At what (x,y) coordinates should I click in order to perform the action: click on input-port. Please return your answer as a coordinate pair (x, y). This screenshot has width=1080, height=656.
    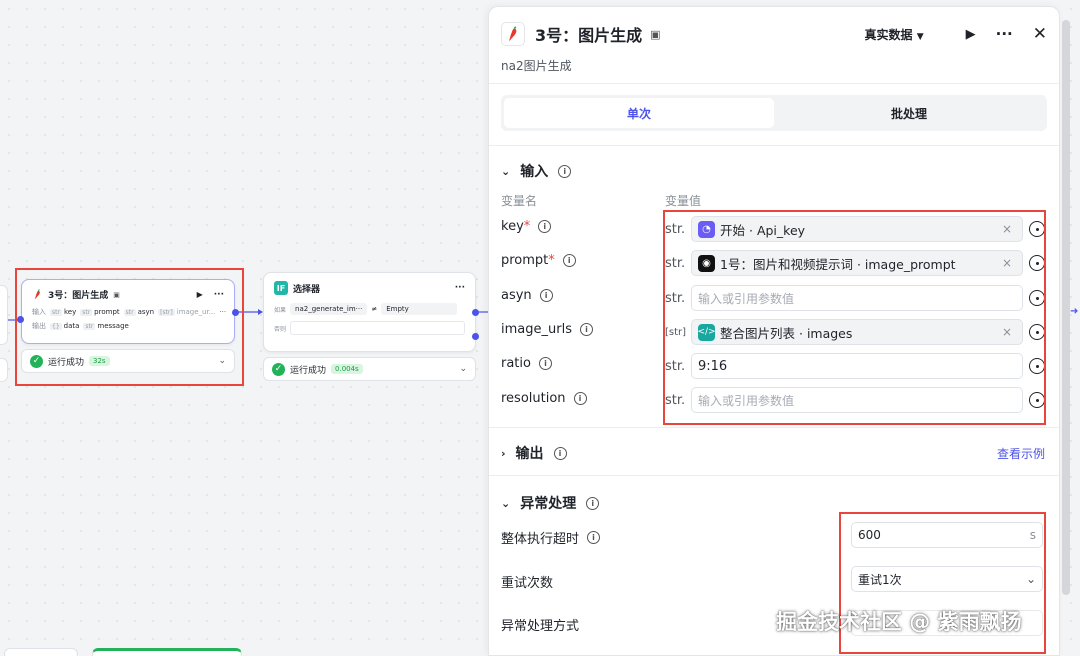
    Looking at the image, I should click on (20, 319).